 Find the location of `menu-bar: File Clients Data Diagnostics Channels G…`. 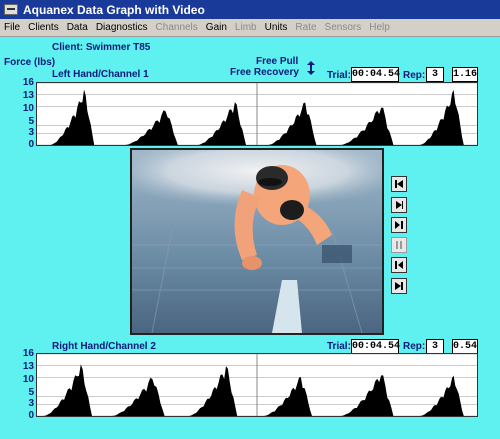

menu-bar: File Clients Data Diagnostics Channels G… is located at coordinates (250, 28).